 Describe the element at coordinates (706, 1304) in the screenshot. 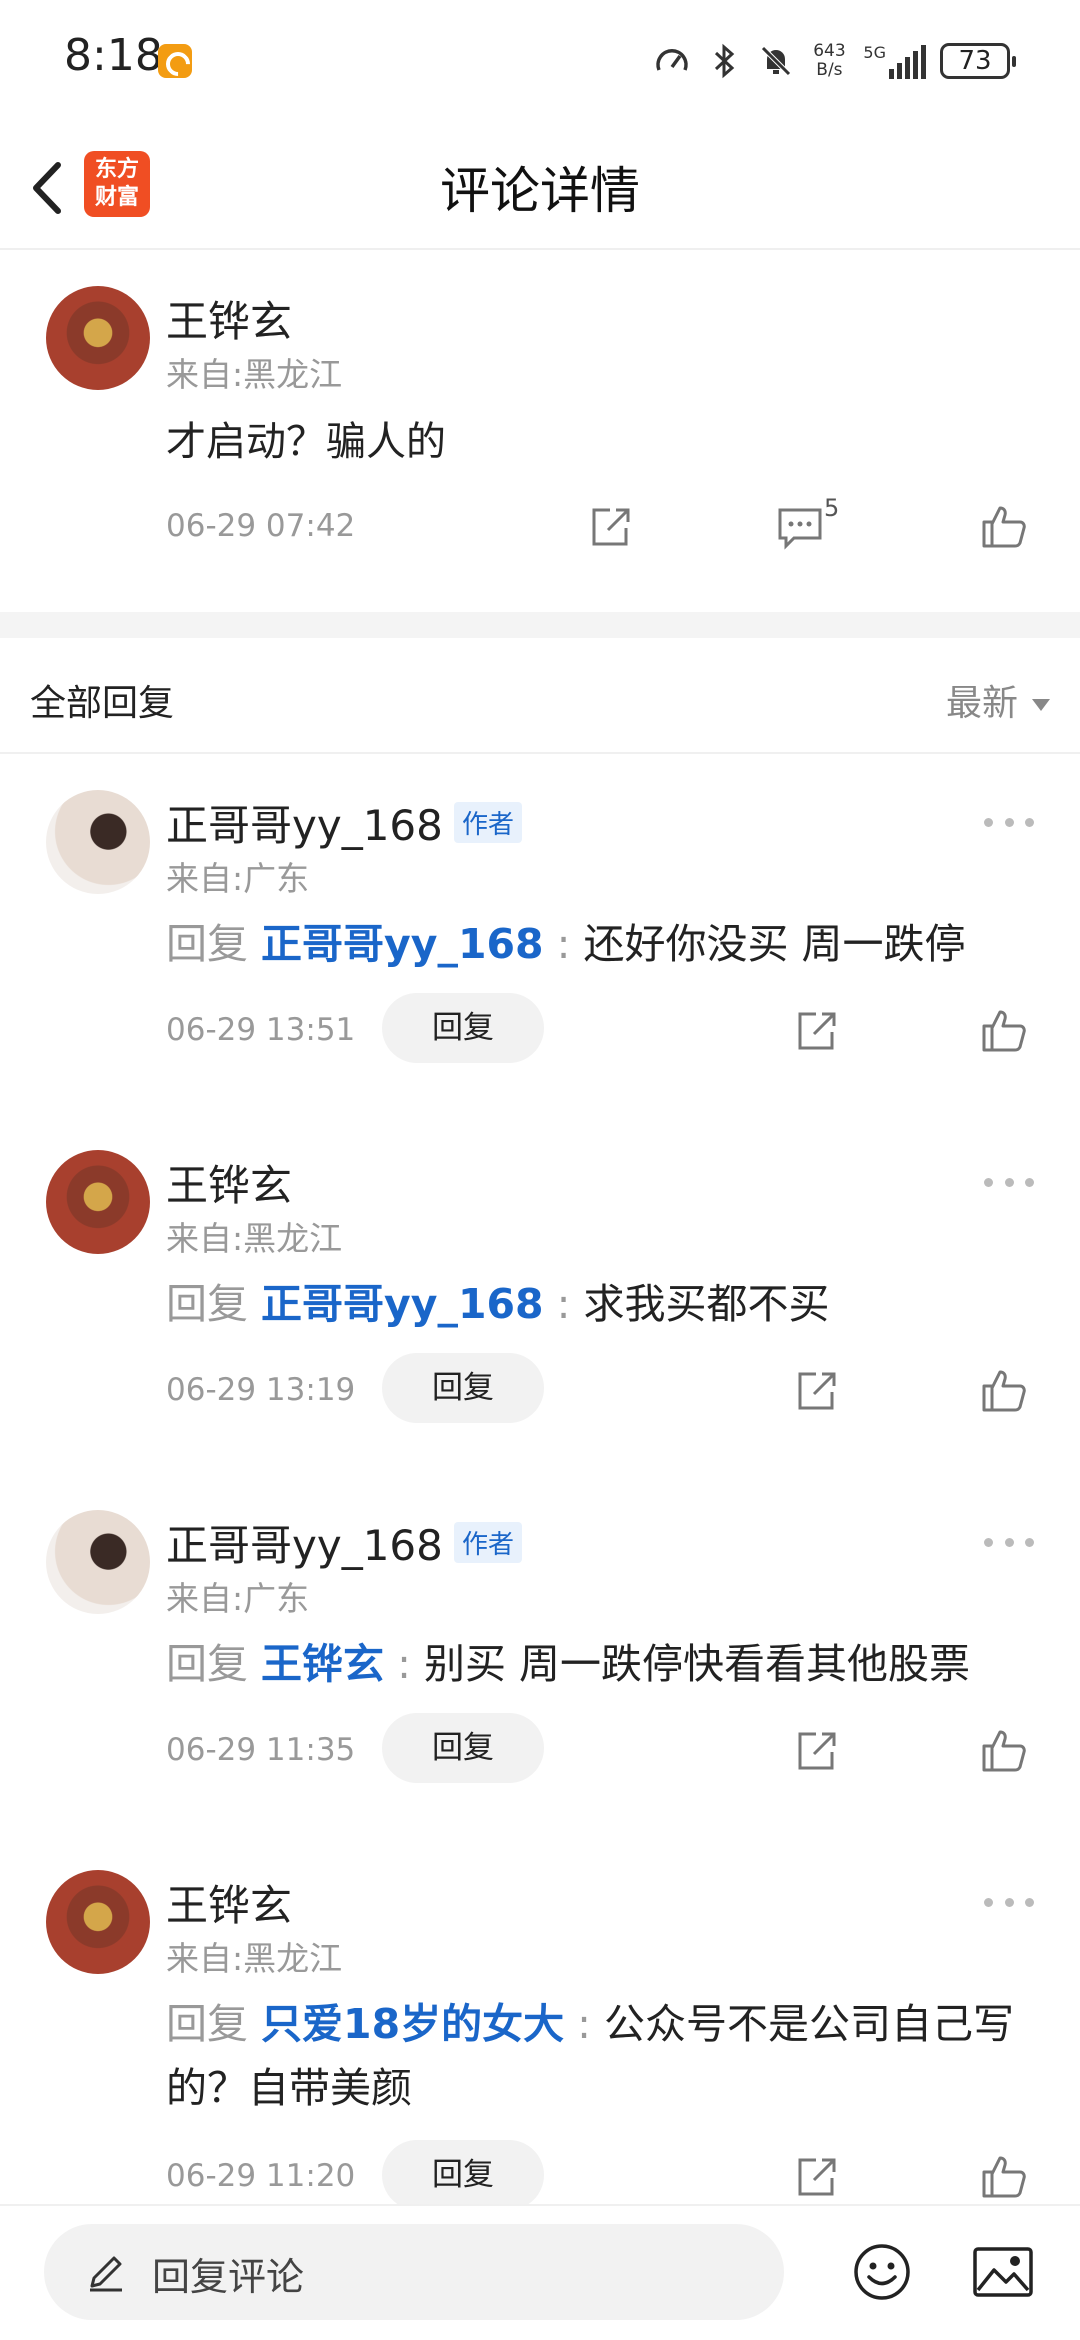

I see `reply-body: 求我买都不买` at that location.